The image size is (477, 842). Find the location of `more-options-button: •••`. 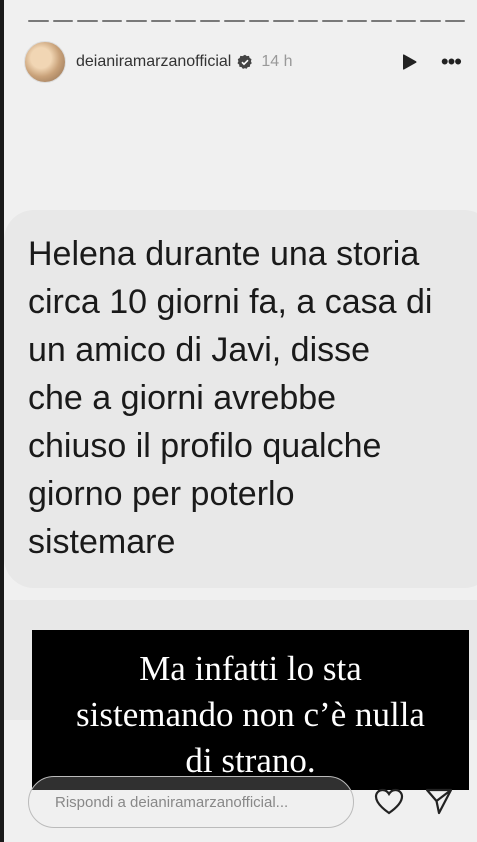

more-options-button: ••• is located at coordinates (451, 62).